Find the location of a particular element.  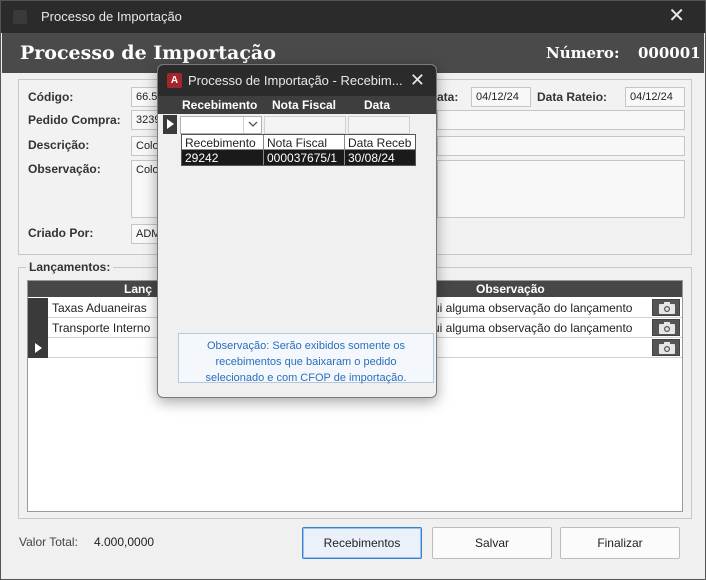

nota-fiscal-field is located at coordinates (305, 125).